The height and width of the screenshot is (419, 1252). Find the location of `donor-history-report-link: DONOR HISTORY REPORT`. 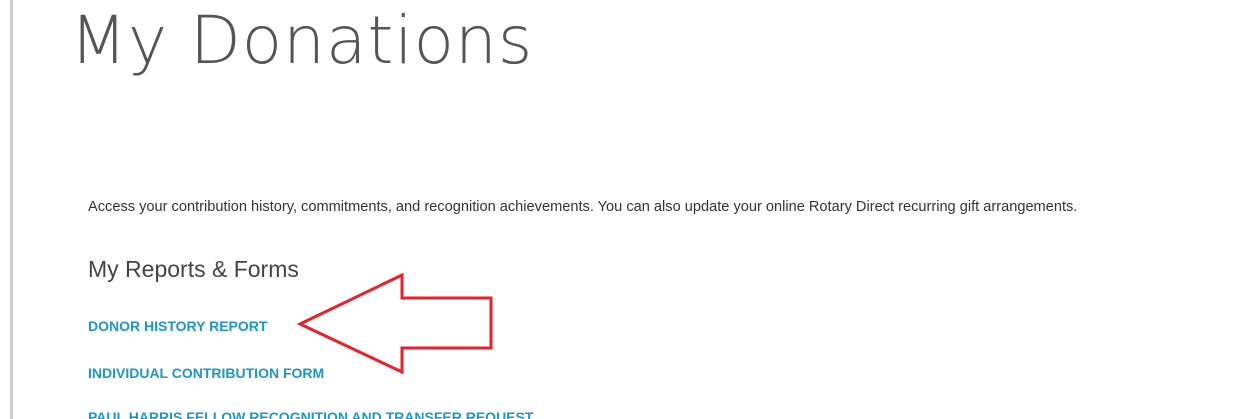

donor-history-report-link: DONOR HISTORY REPORT is located at coordinates (177, 326).